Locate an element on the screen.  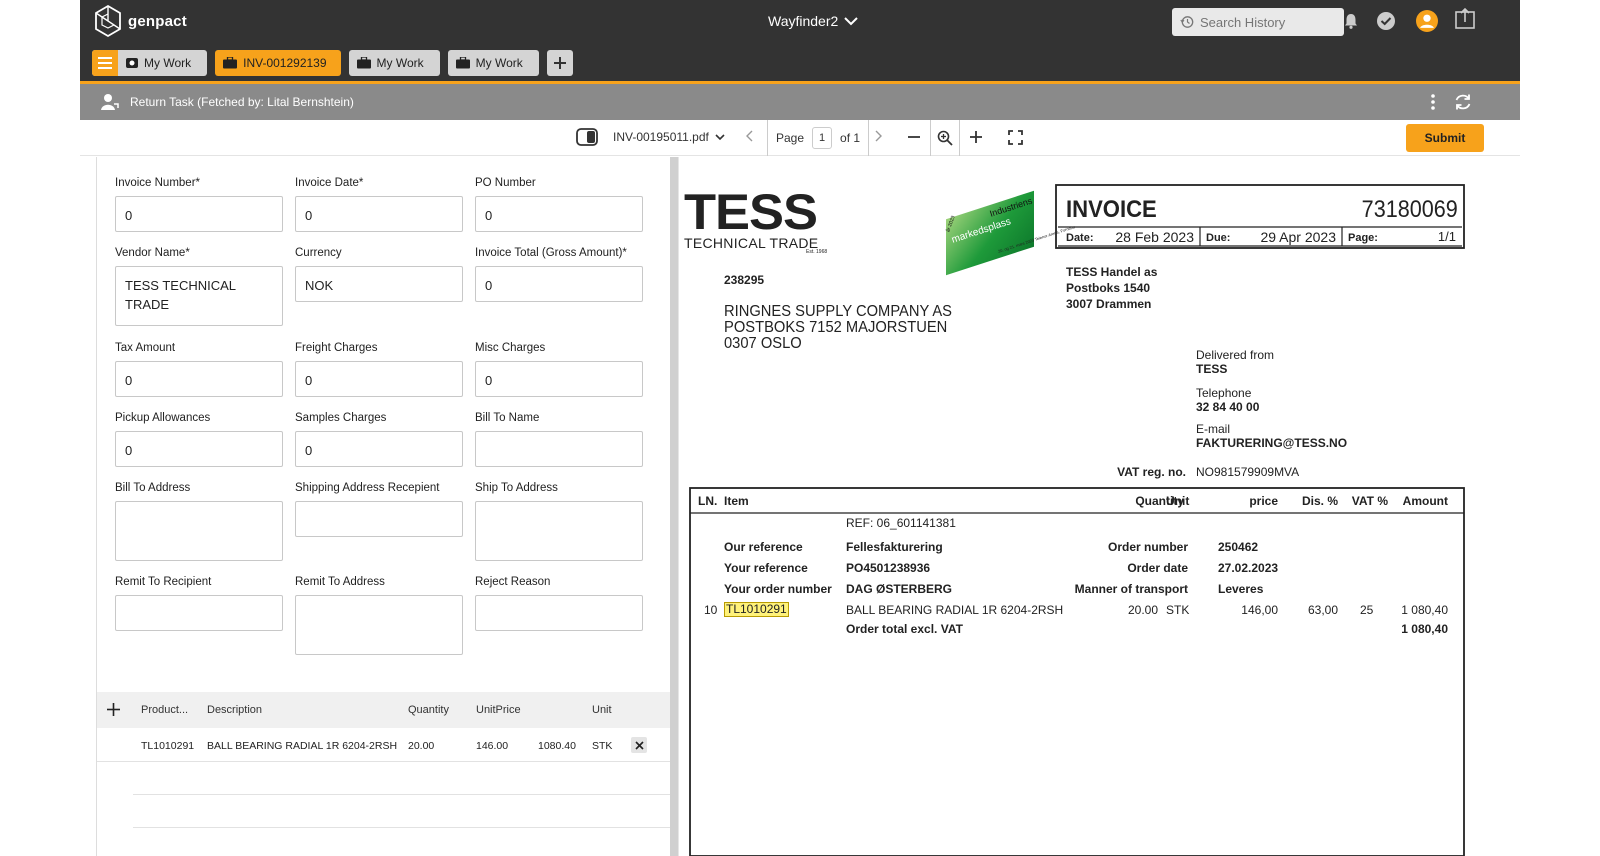
zoom-in-button is located at coordinates (976, 137).